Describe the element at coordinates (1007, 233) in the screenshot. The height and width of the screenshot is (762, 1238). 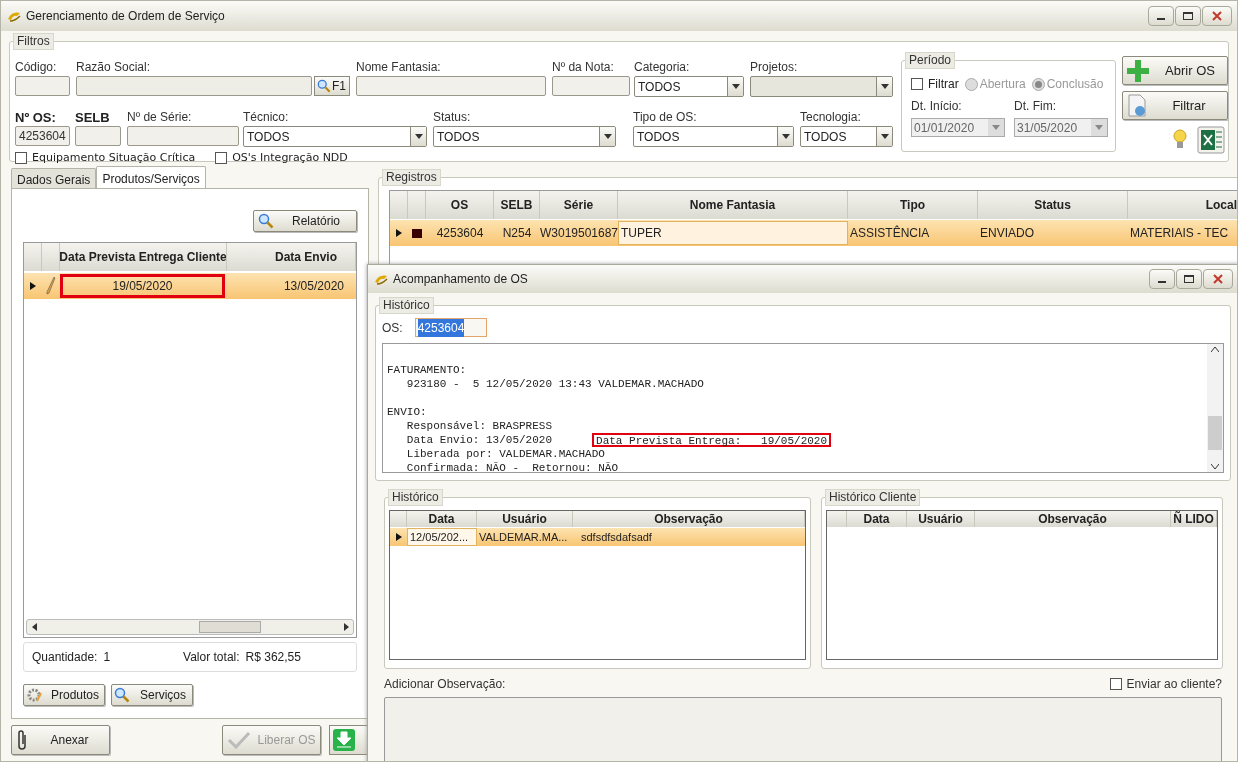
I see `table-cell-text: ENVIADO` at that location.